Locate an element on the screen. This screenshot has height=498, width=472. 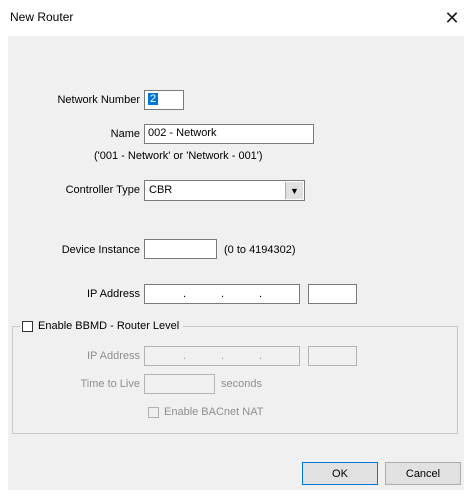
ok-button: OK is located at coordinates (340, 473).